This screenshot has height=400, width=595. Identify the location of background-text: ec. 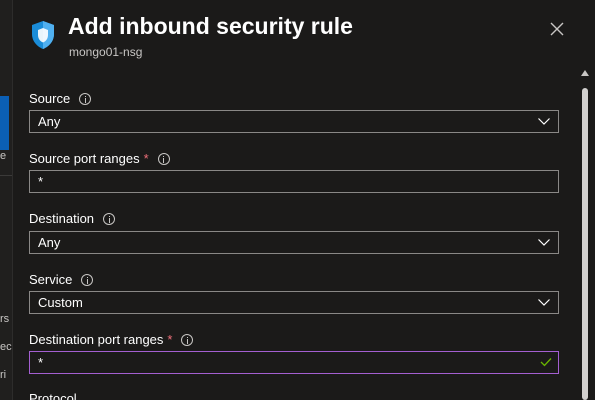
(6, 347).